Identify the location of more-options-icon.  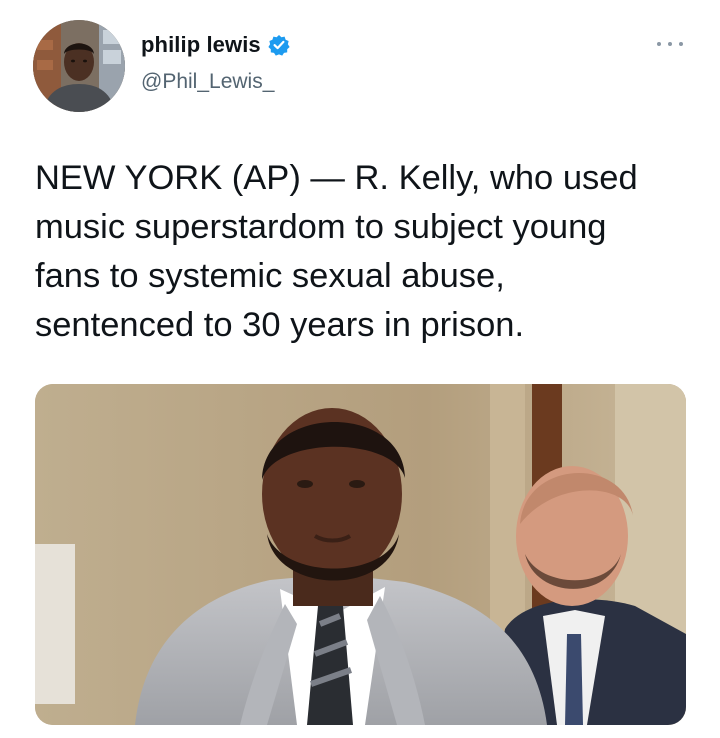
(670, 44).